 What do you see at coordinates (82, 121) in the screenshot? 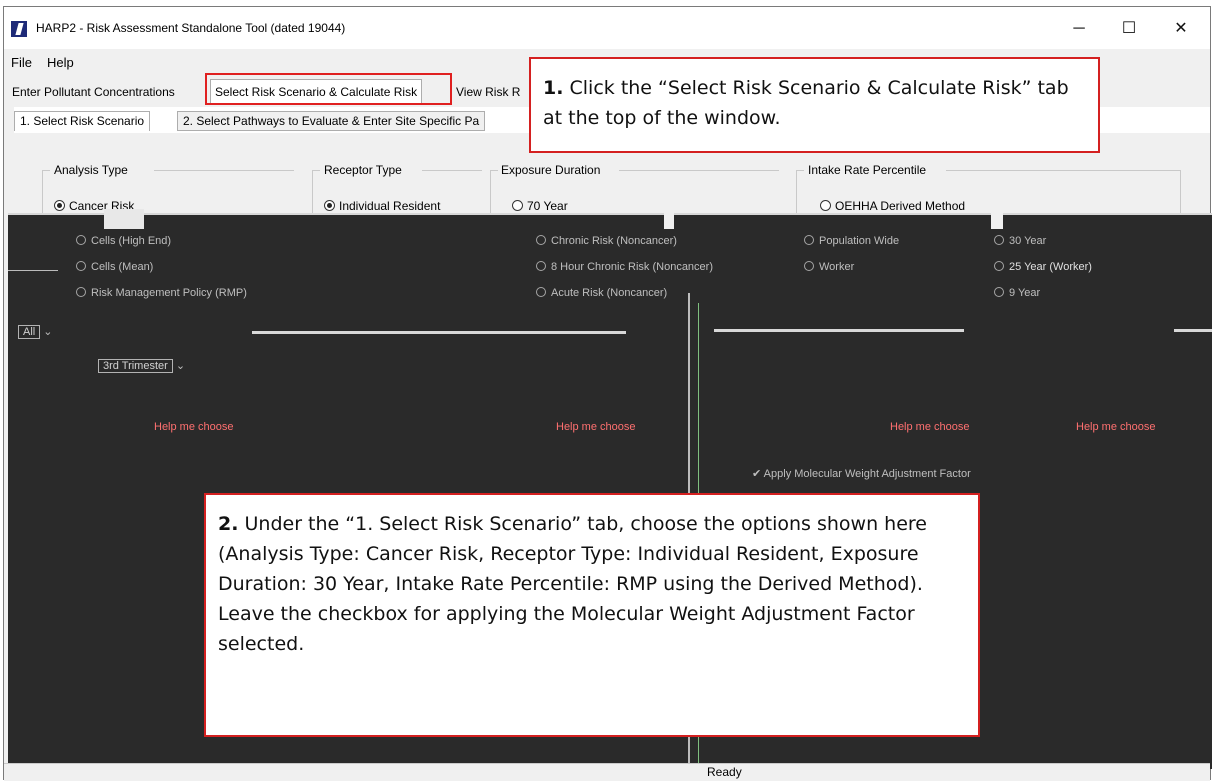
I see `subtab-select-risk-scenario: 1. Select Risk Scenario` at bounding box center [82, 121].